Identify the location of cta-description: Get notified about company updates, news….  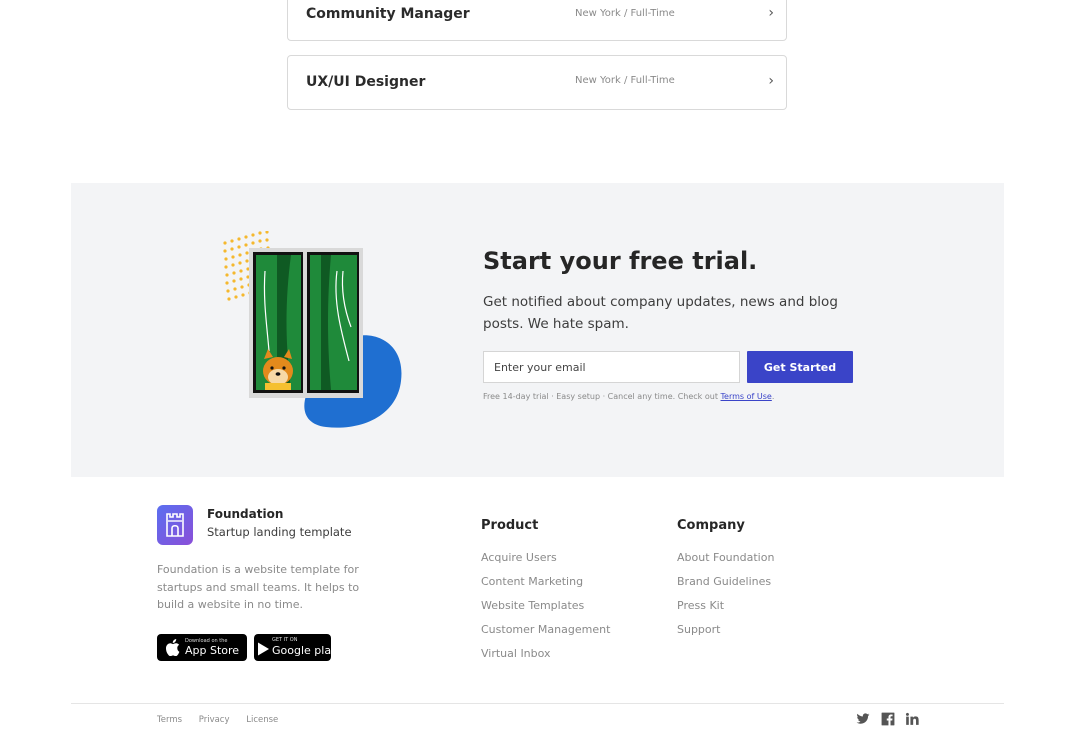
(660, 313).